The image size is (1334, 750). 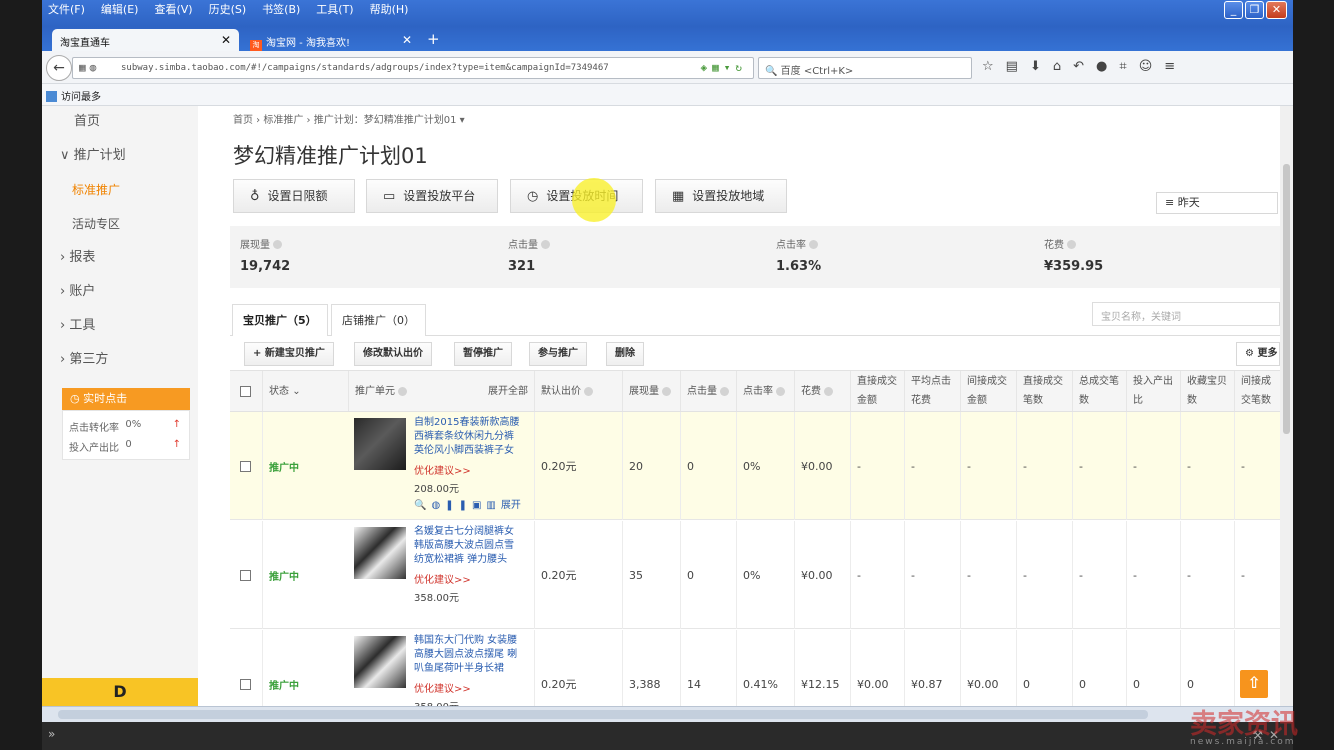 I want to click on new-tab-button: +, so click(x=433, y=39).